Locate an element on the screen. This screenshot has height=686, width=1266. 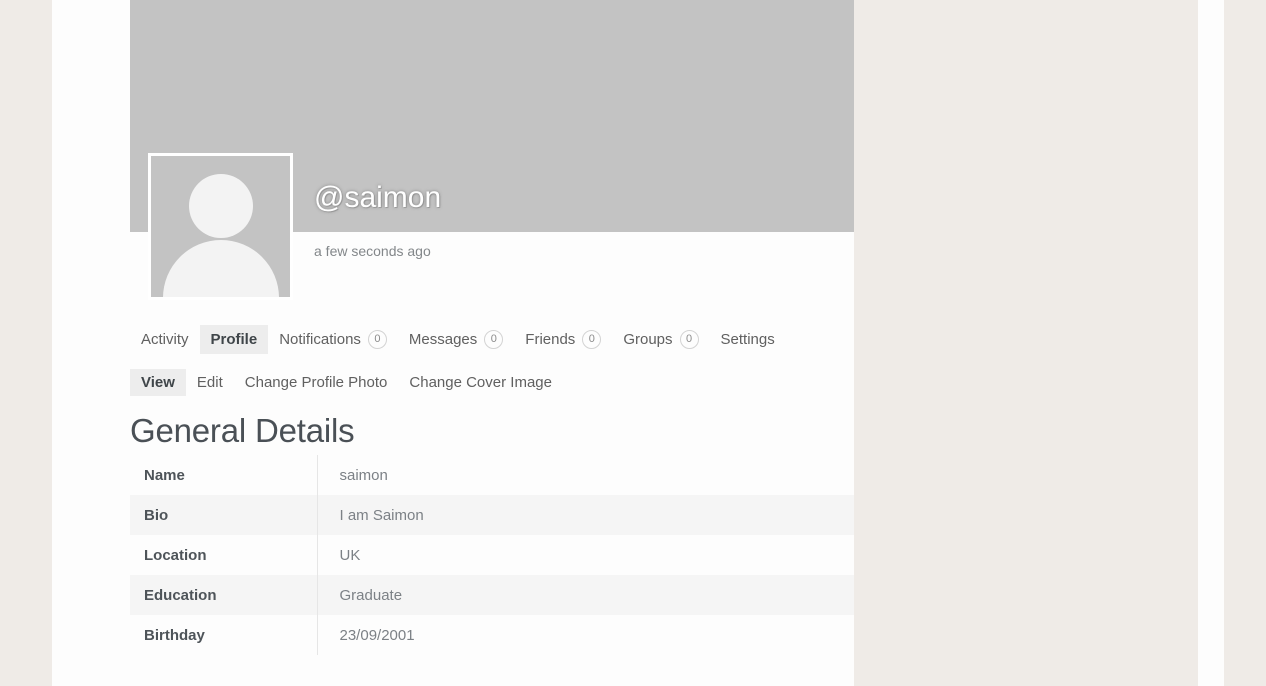
table-row: Bio I am Saimon is located at coordinates (505, 515).